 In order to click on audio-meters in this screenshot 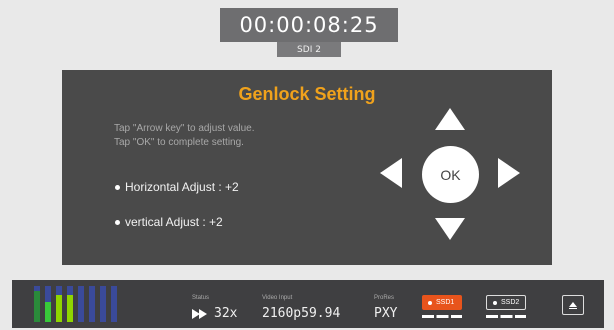, I will do `click(79, 306)`.